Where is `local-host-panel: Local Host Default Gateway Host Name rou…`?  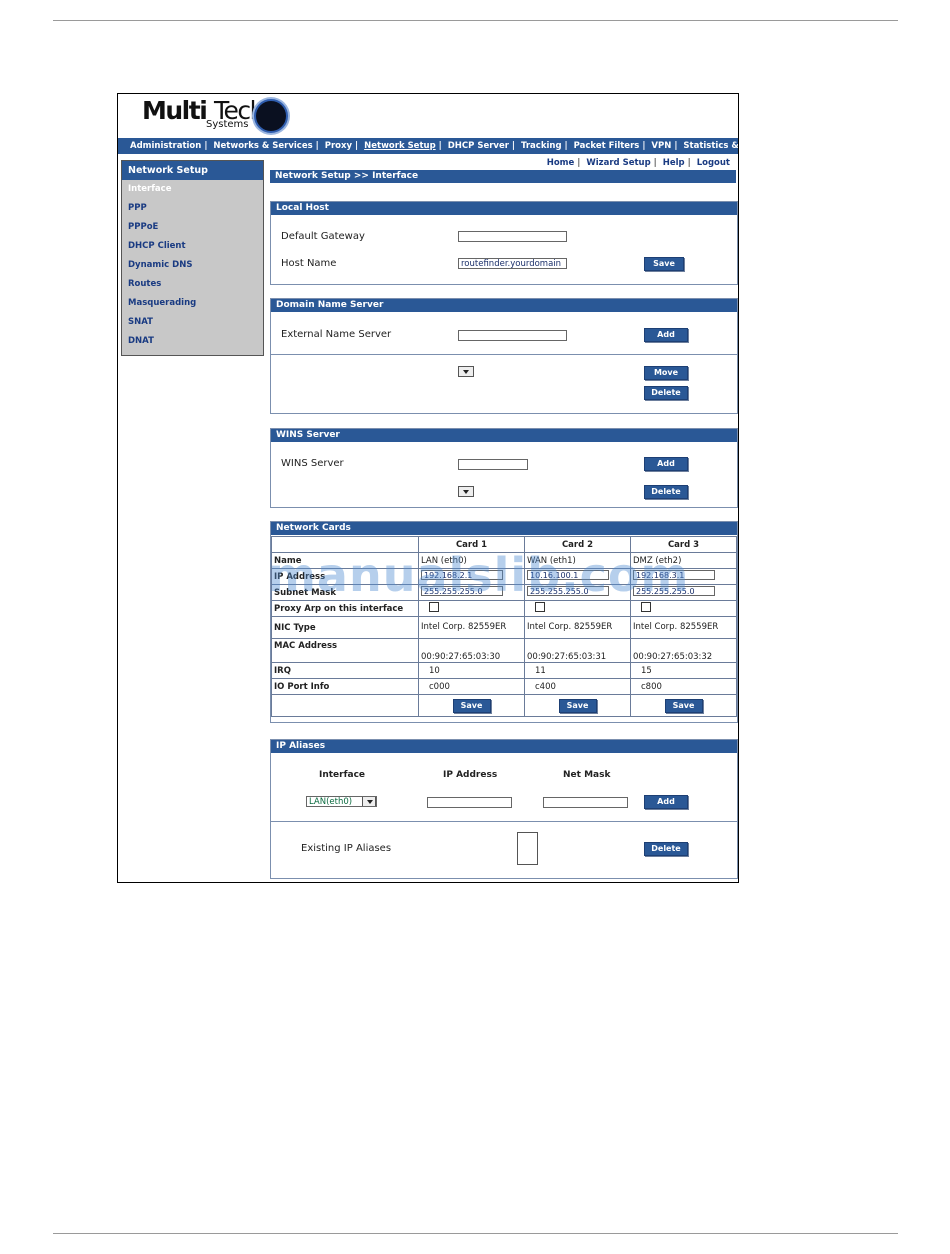
local-host-panel: Local Host Default Gateway Host Name rou… is located at coordinates (504, 243).